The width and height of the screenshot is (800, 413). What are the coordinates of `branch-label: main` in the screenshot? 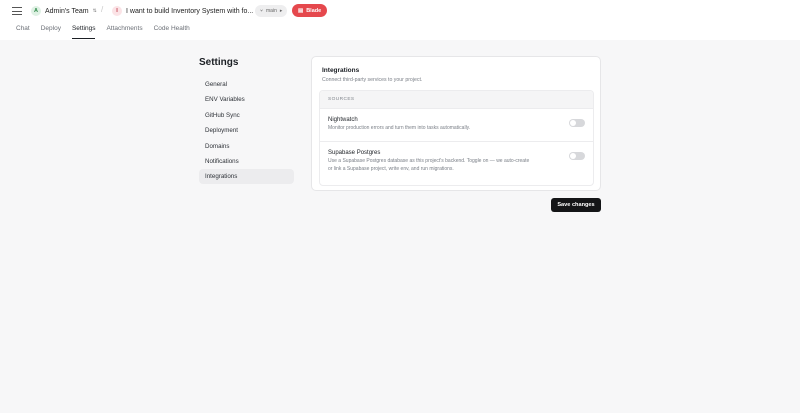 It's located at (271, 11).